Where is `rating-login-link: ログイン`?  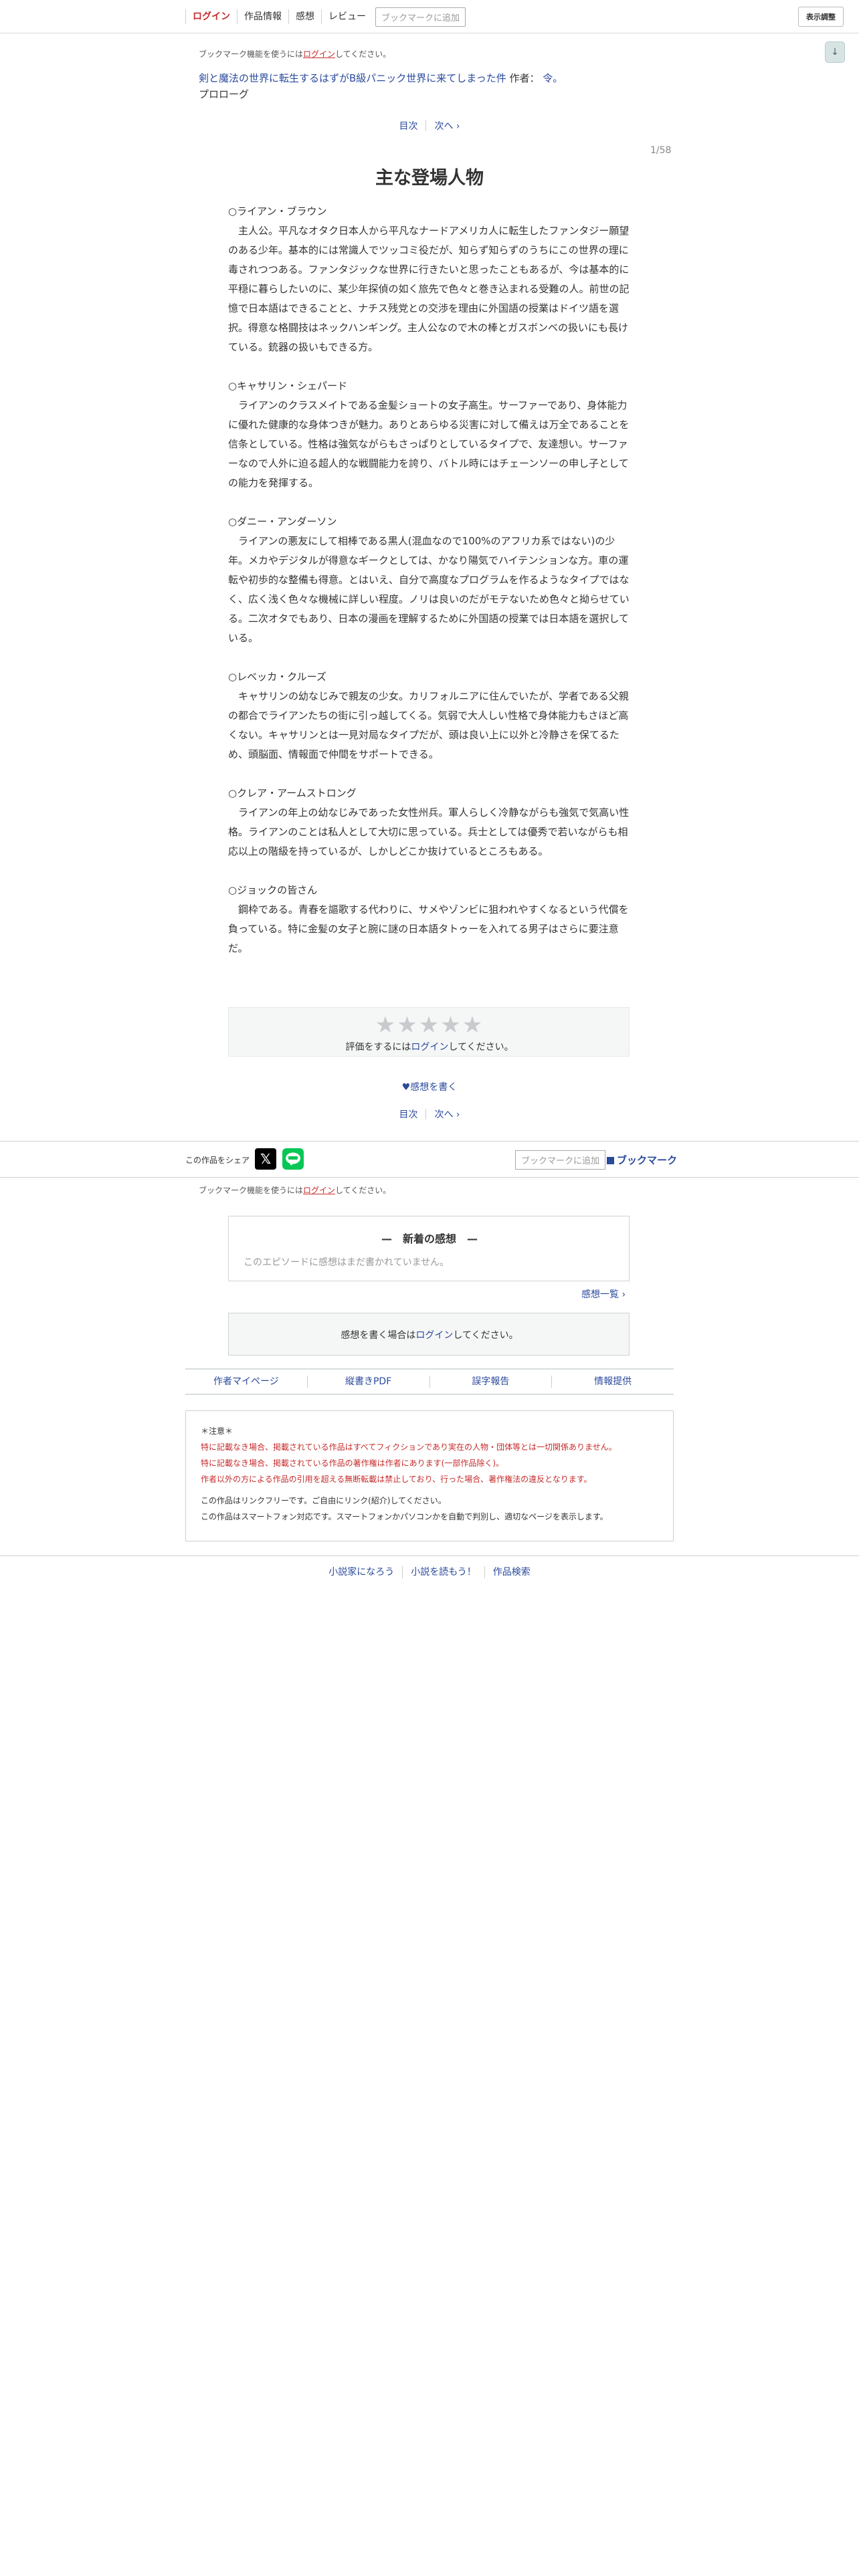
rating-login-link: ログイン is located at coordinates (429, 1047).